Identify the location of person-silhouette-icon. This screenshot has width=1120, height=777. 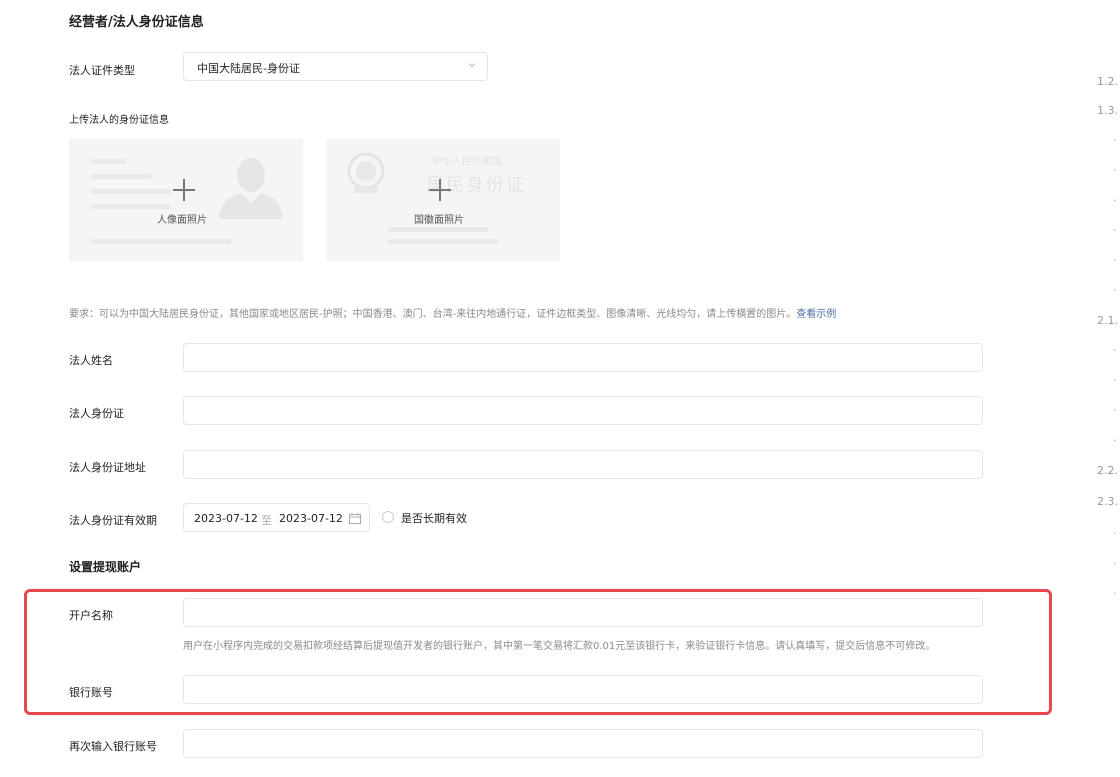
(251, 188).